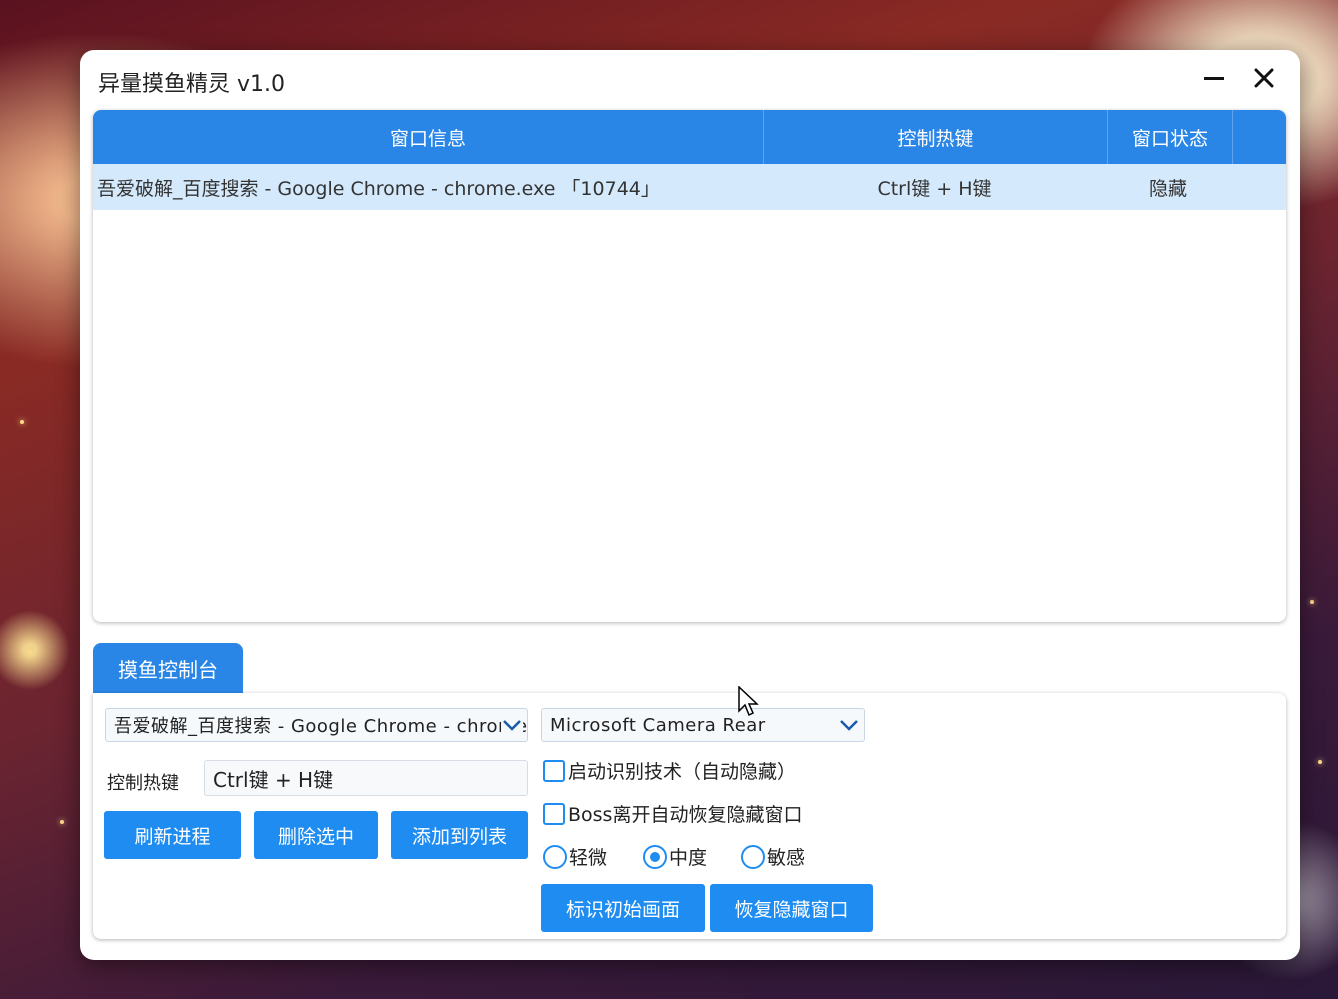 The height and width of the screenshot is (999, 1338). What do you see at coordinates (554, 814) in the screenshot?
I see `boss-restore-checkbox` at bounding box center [554, 814].